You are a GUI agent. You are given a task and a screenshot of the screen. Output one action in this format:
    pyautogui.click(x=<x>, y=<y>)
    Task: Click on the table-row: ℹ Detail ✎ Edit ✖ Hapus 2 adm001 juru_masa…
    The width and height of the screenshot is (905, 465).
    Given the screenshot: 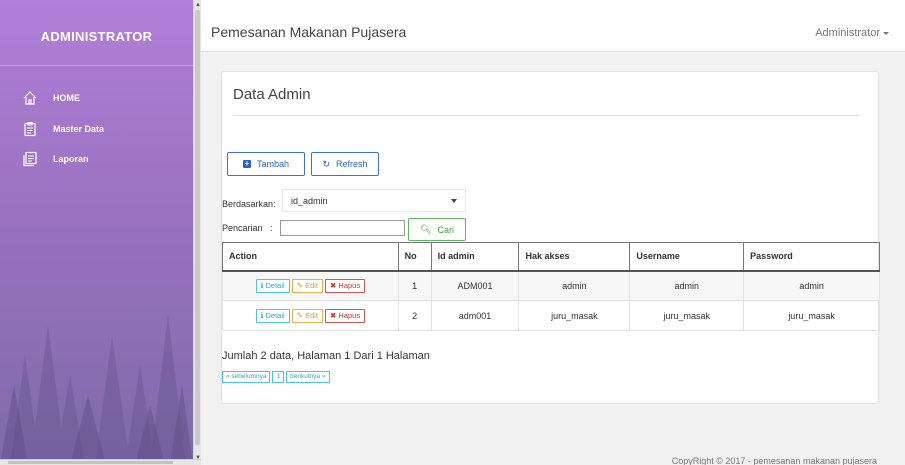 What is the action you would take?
    pyautogui.click(x=551, y=315)
    